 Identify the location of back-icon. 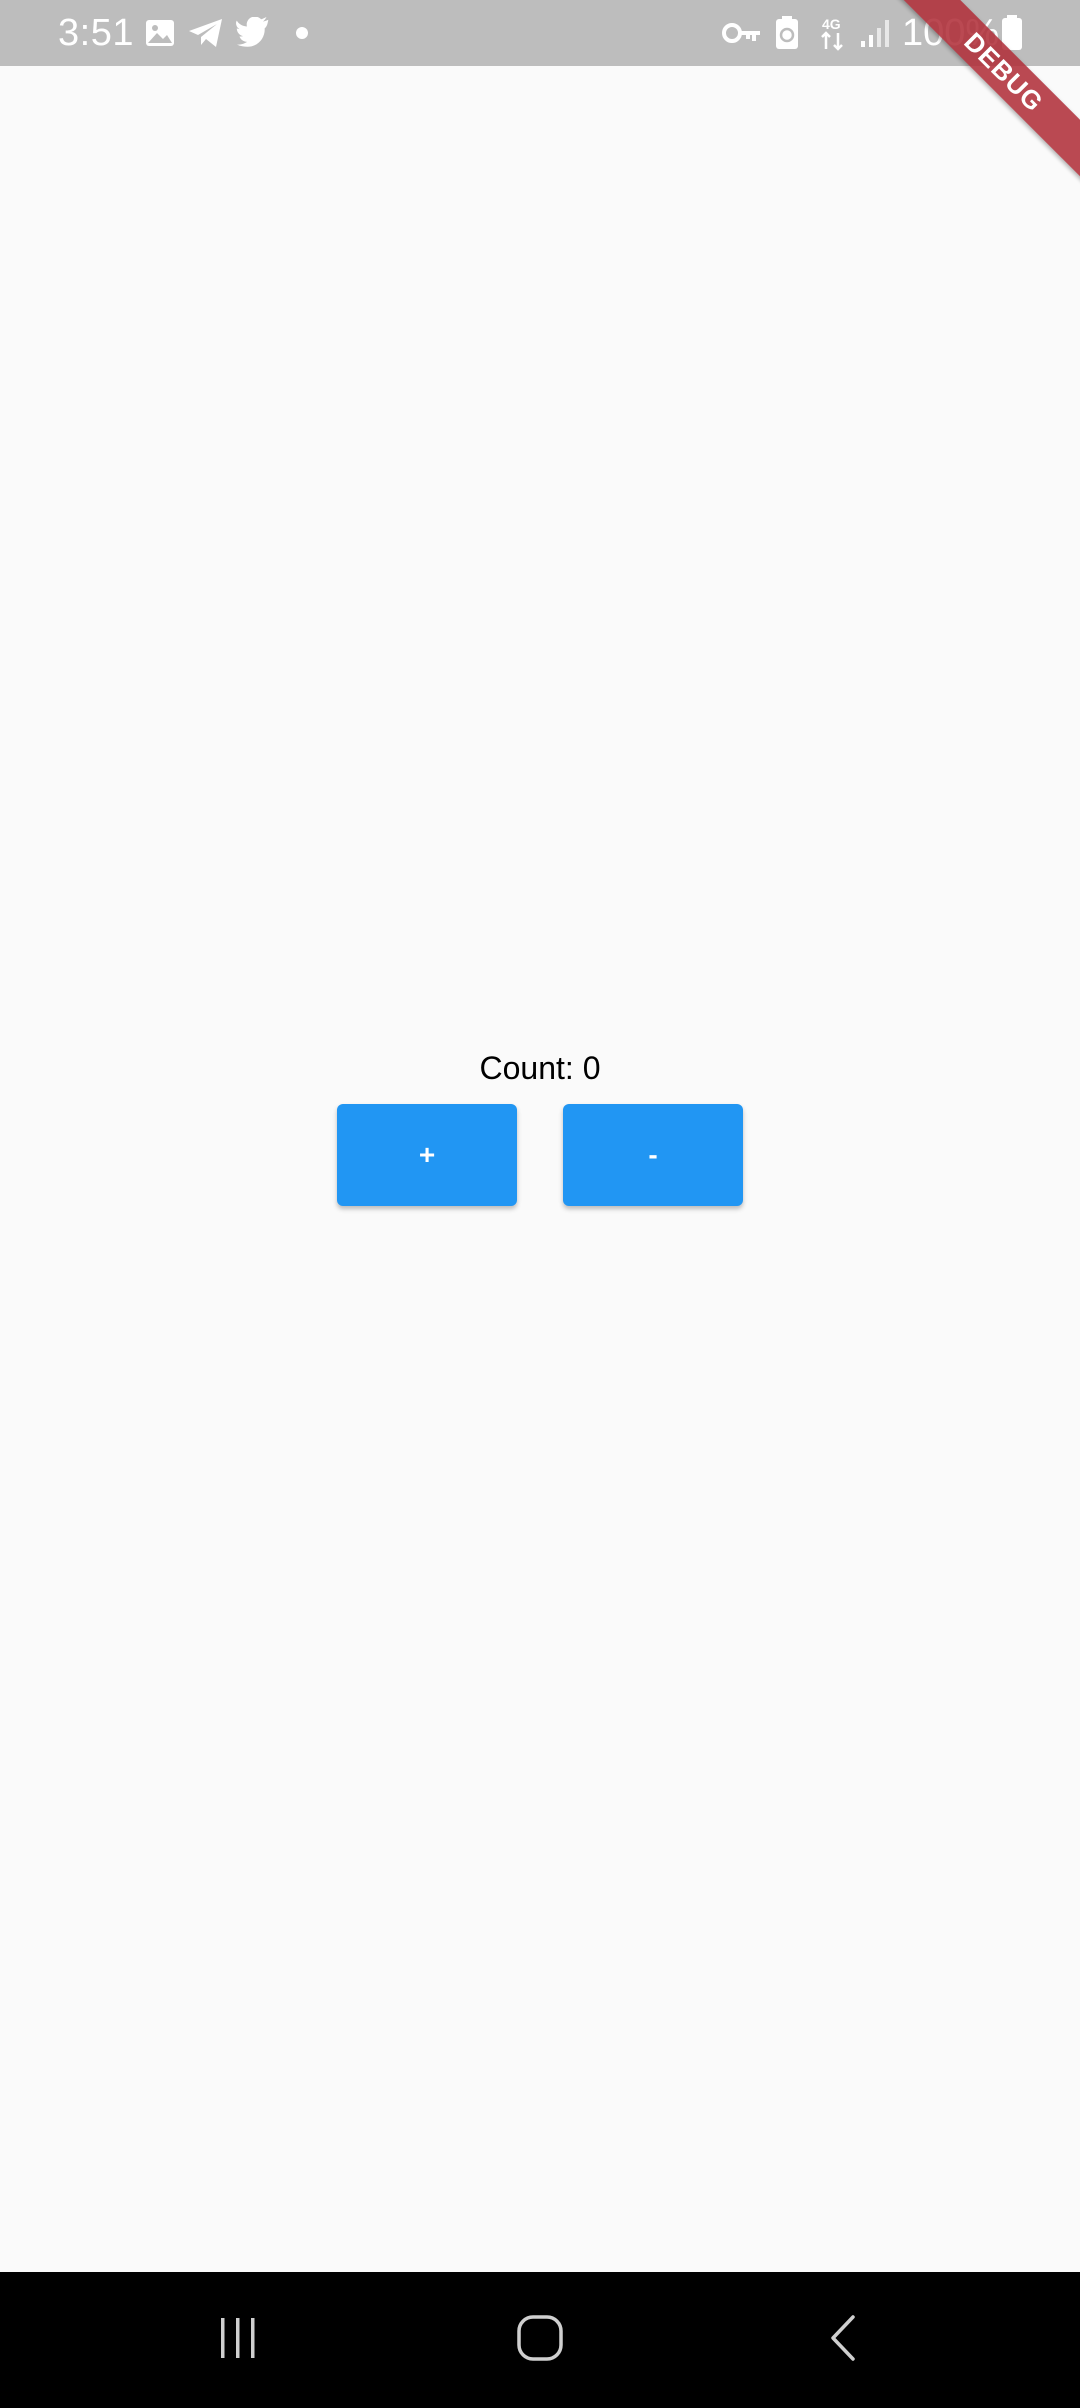
(843, 2340).